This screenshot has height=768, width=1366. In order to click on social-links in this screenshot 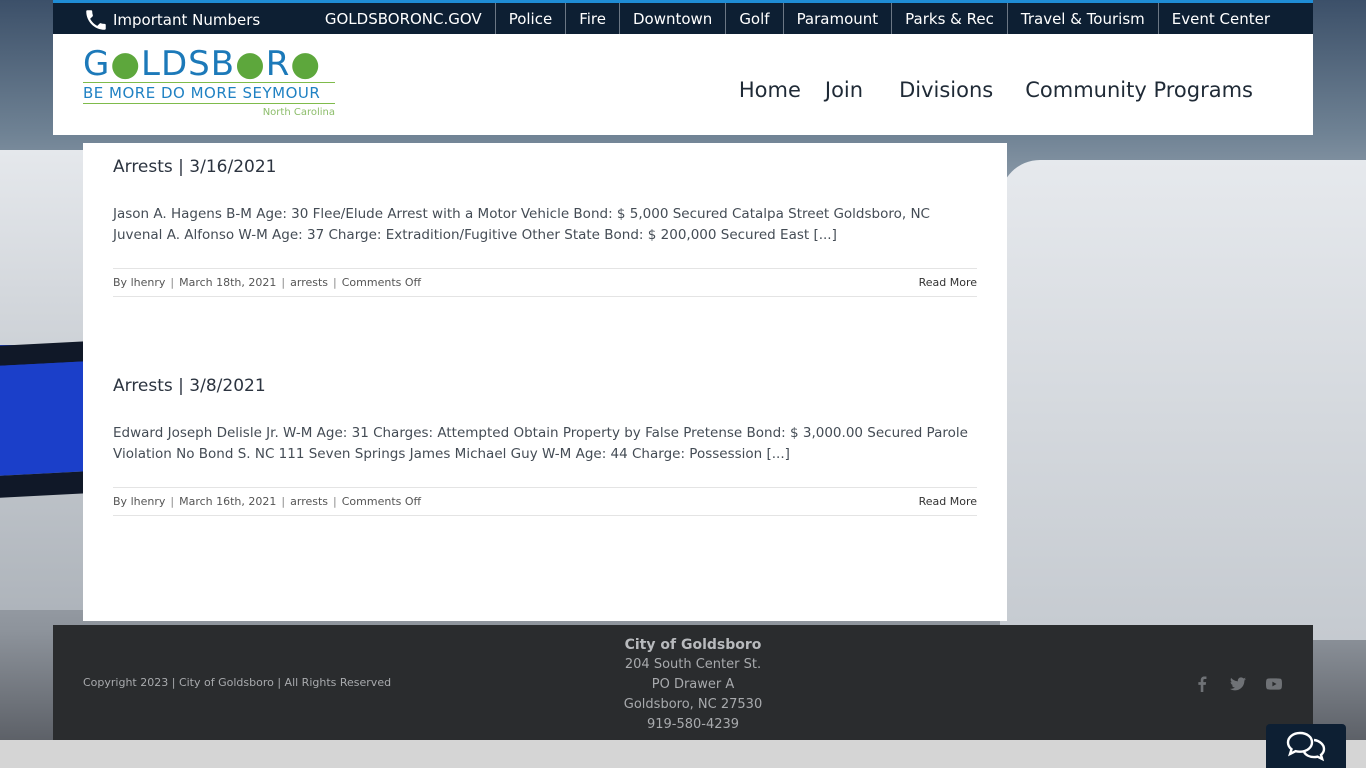, I will do `click(1238, 684)`.